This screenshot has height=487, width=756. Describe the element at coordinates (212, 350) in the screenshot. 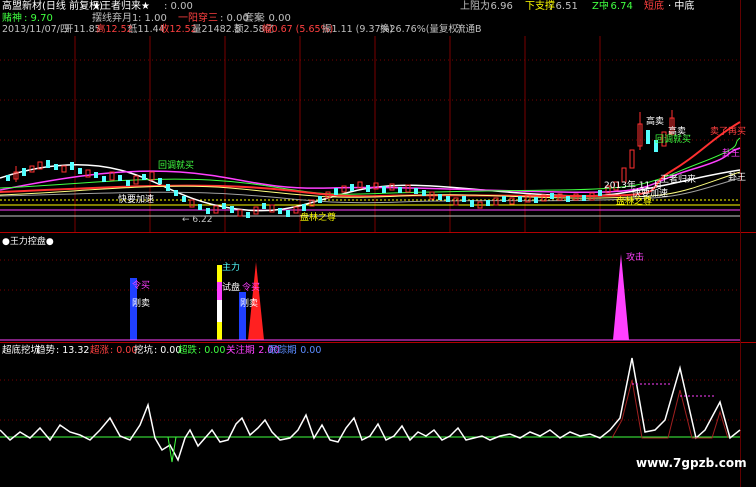

I see `super-bottom-value: : 0.00` at that location.